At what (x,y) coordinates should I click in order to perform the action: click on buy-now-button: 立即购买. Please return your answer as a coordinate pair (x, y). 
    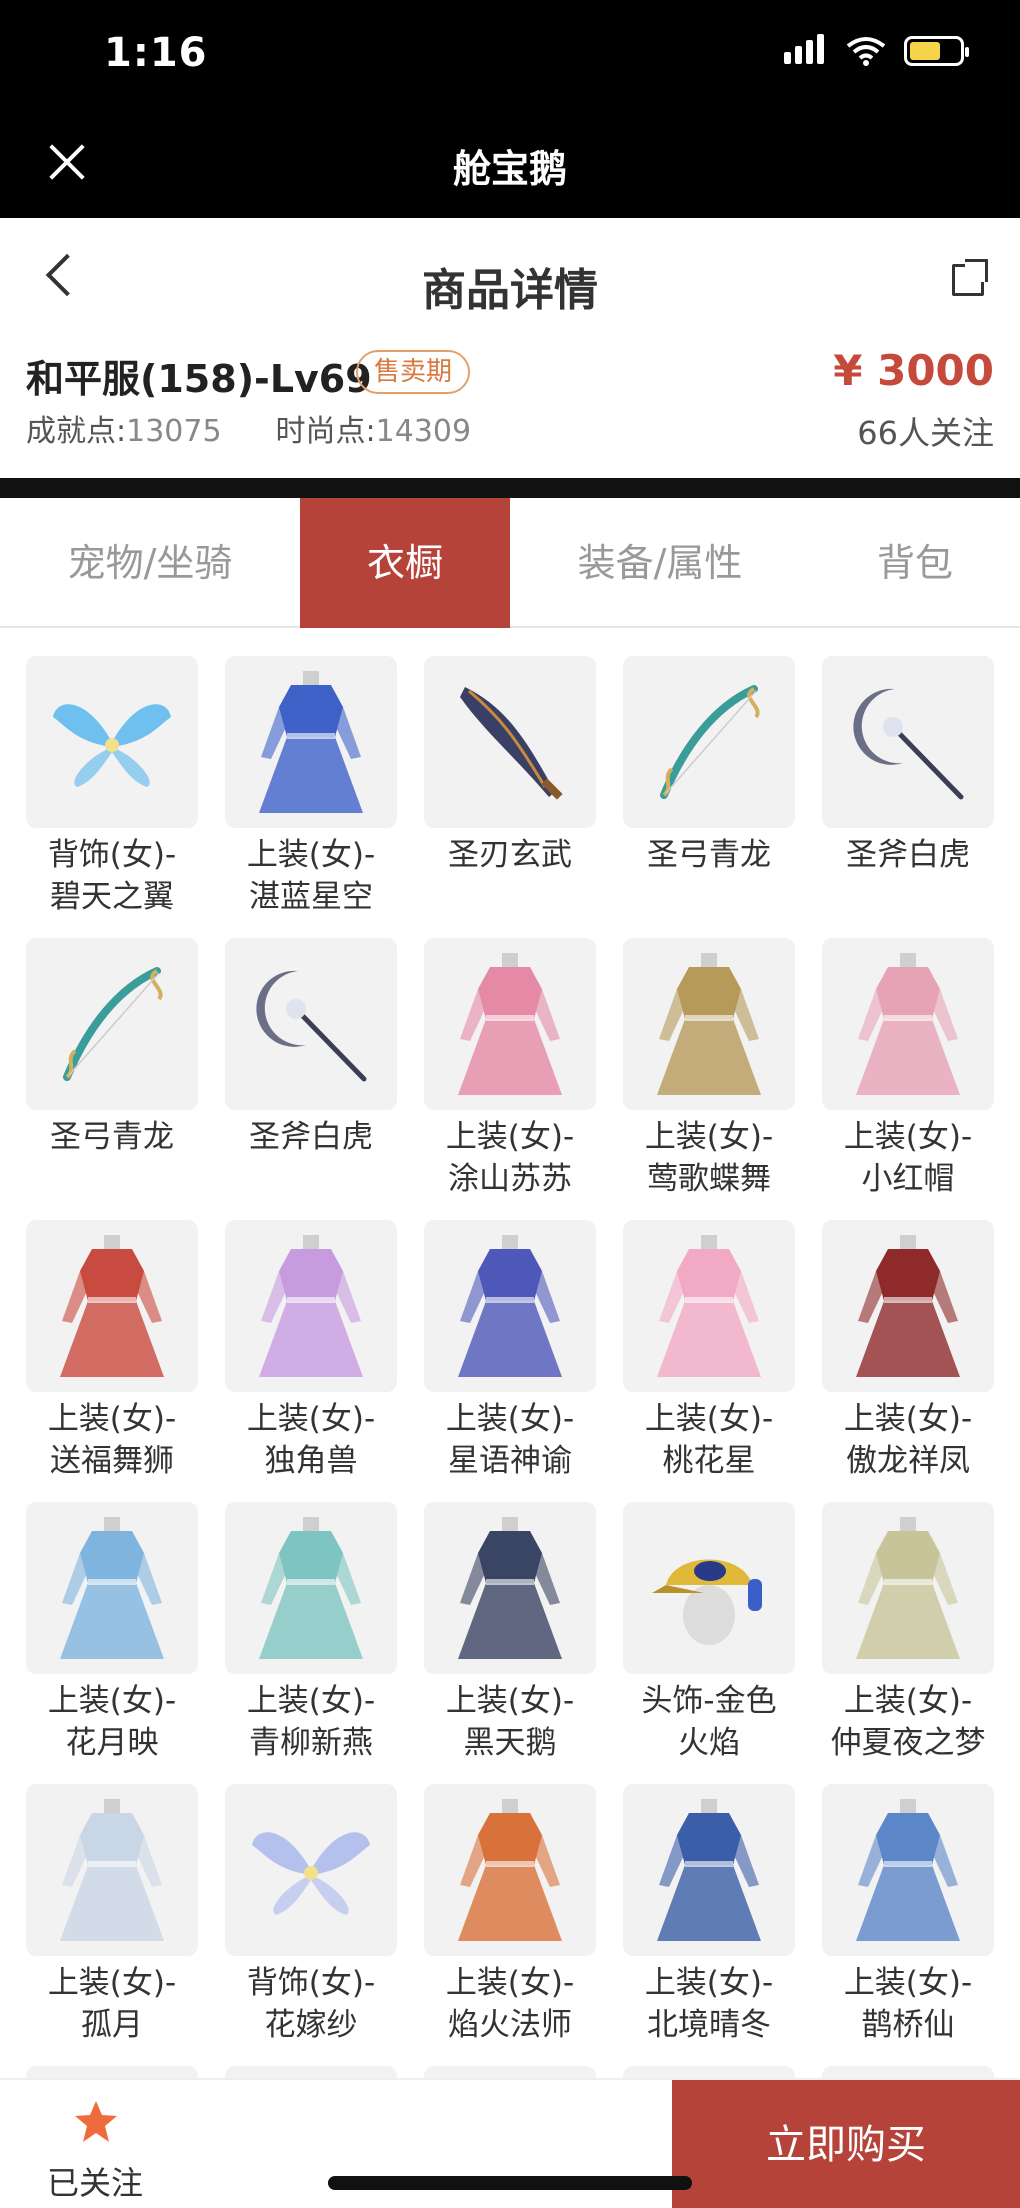
    Looking at the image, I should click on (846, 2144).